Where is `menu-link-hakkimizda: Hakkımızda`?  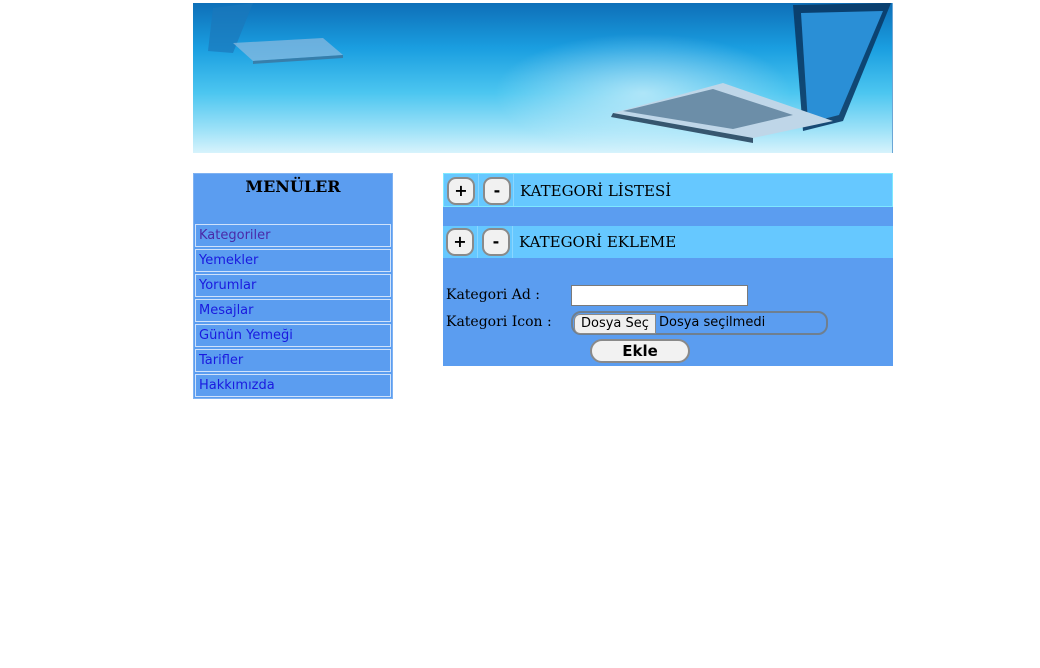 menu-link-hakkimizda: Hakkımızda is located at coordinates (293, 385).